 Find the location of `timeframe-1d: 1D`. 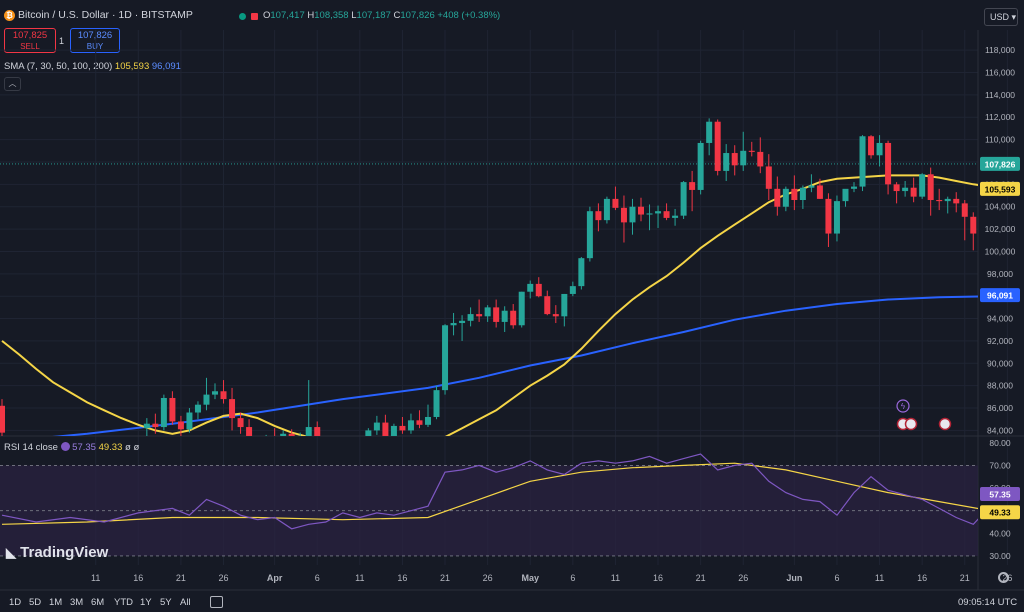

timeframe-1d: 1D is located at coordinates (15, 602).